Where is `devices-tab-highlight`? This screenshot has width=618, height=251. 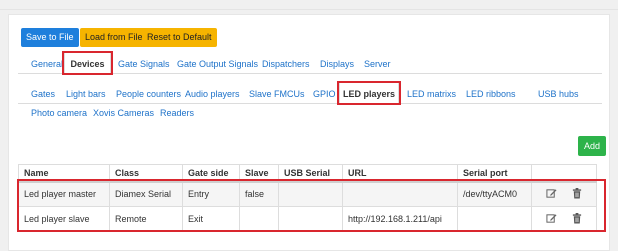
devices-tab-highlight is located at coordinates (87, 63).